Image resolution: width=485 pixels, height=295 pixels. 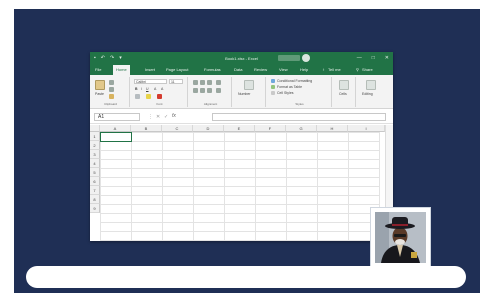 What do you see at coordinates (218, 90) in the screenshot?
I see `merge-center-icon` at bounding box center [218, 90].